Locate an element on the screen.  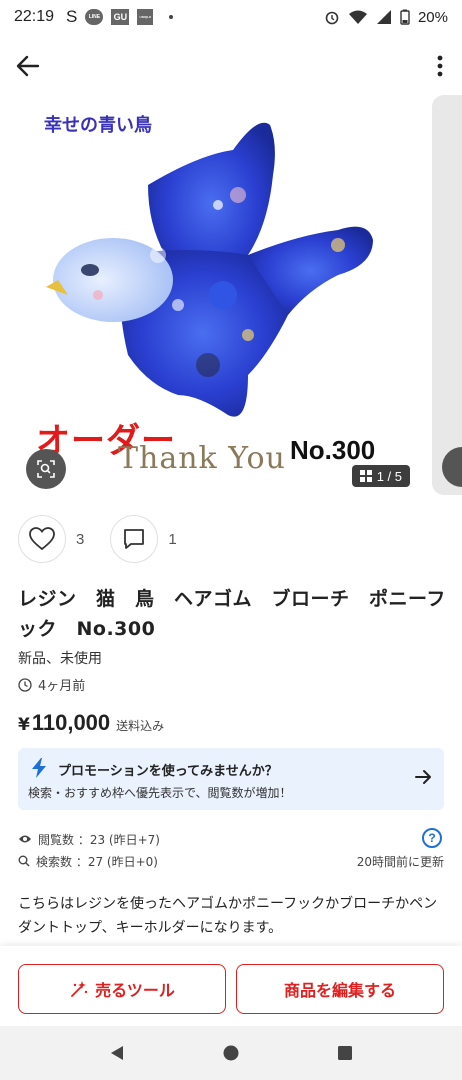
price: ¥ 110,000 送料込み is located at coordinates (91, 723).